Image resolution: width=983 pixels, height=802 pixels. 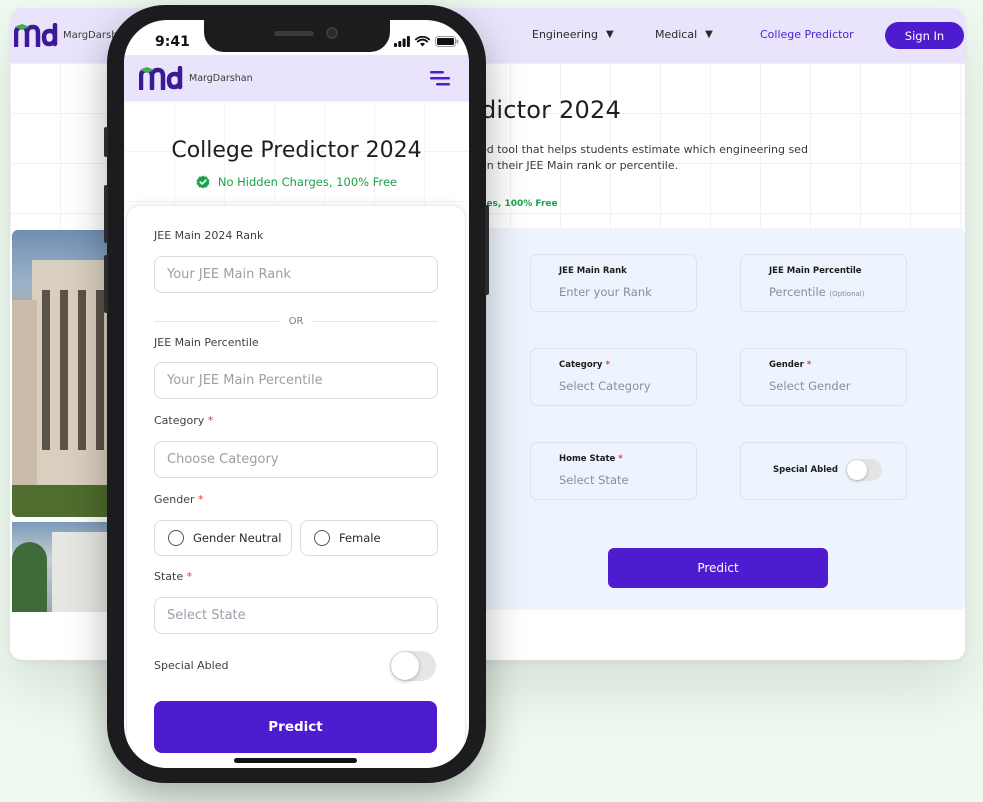 I want to click on gender-option-label: Gender Neutral, so click(x=237, y=538).